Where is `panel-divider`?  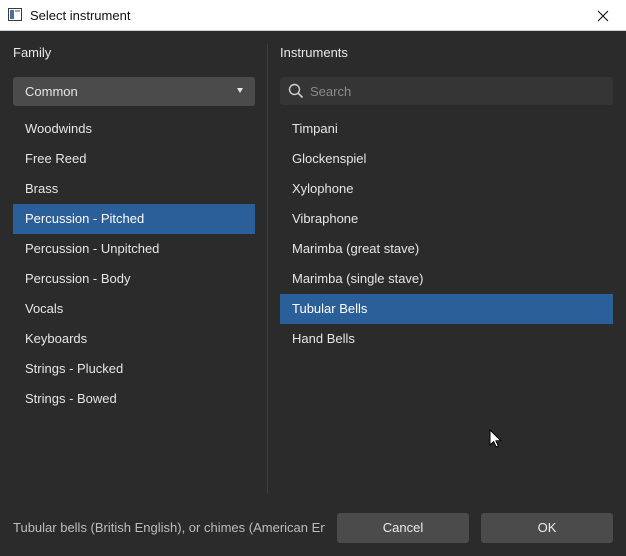
panel-divider is located at coordinates (267, 268).